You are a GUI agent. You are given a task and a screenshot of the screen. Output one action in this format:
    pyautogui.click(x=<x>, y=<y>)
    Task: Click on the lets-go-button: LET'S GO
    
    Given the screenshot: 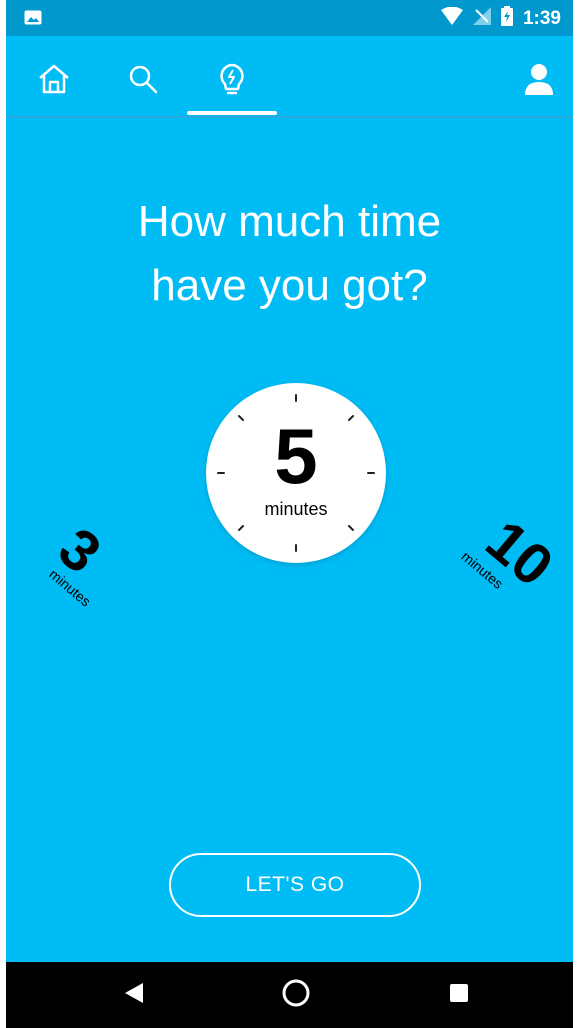 What is the action you would take?
    pyautogui.click(x=295, y=885)
    